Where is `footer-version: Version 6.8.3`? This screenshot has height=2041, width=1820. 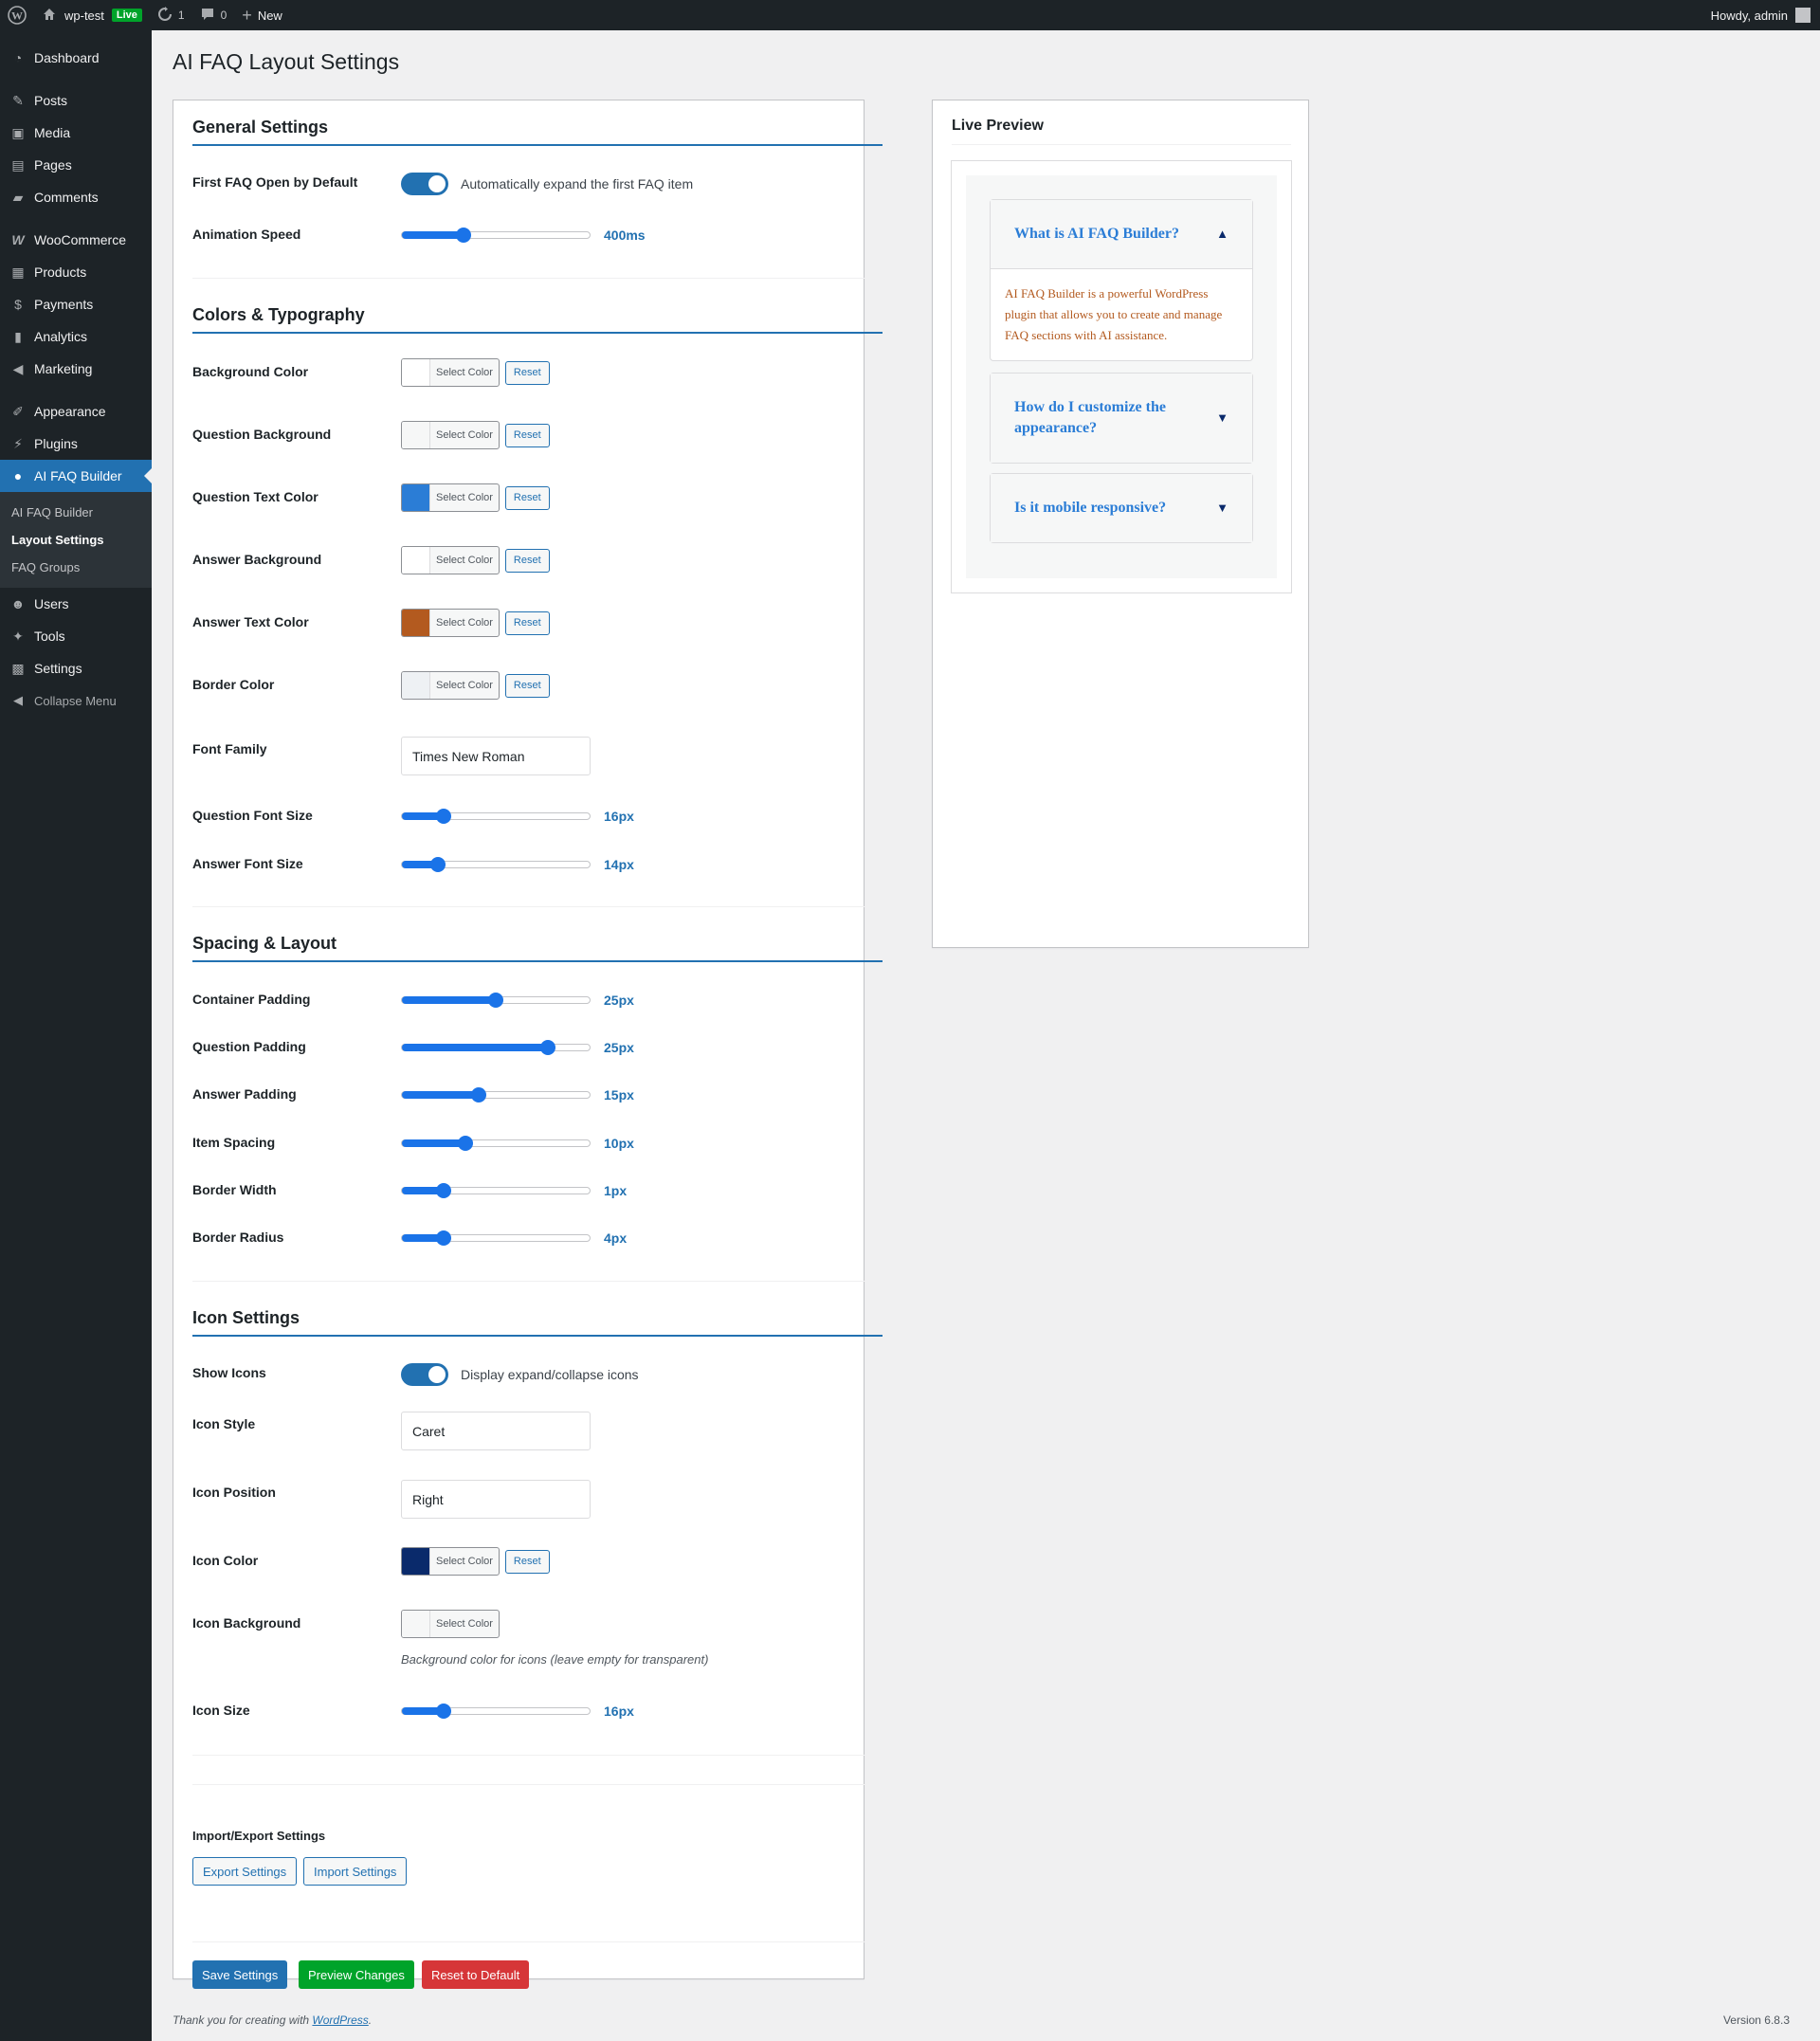 footer-version: Version 6.8.3 is located at coordinates (1756, 2020).